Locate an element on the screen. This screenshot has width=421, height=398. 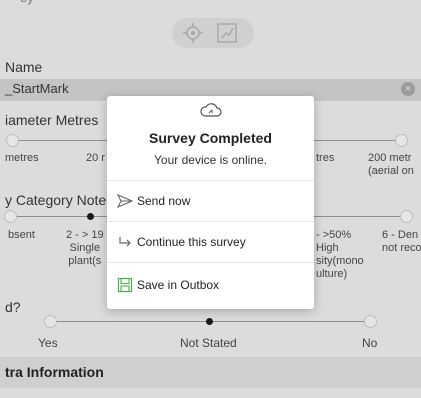
diameter-label: iameter Metres is located at coordinates (52, 120).